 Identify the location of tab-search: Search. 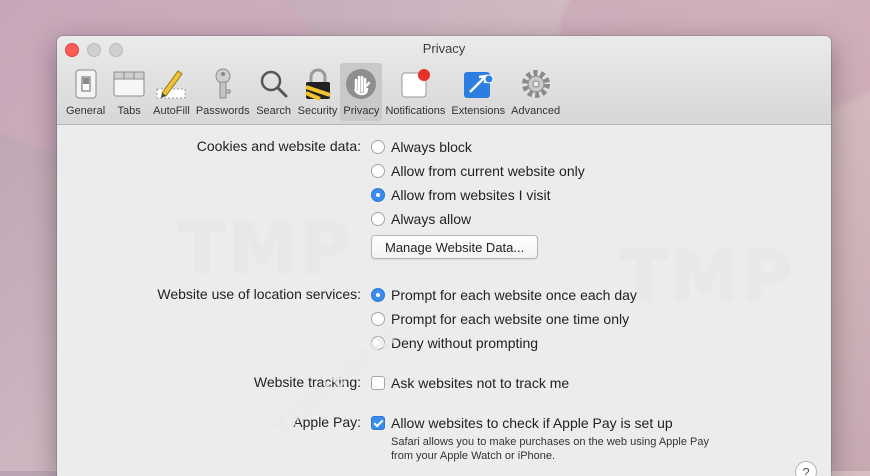
(274, 92).